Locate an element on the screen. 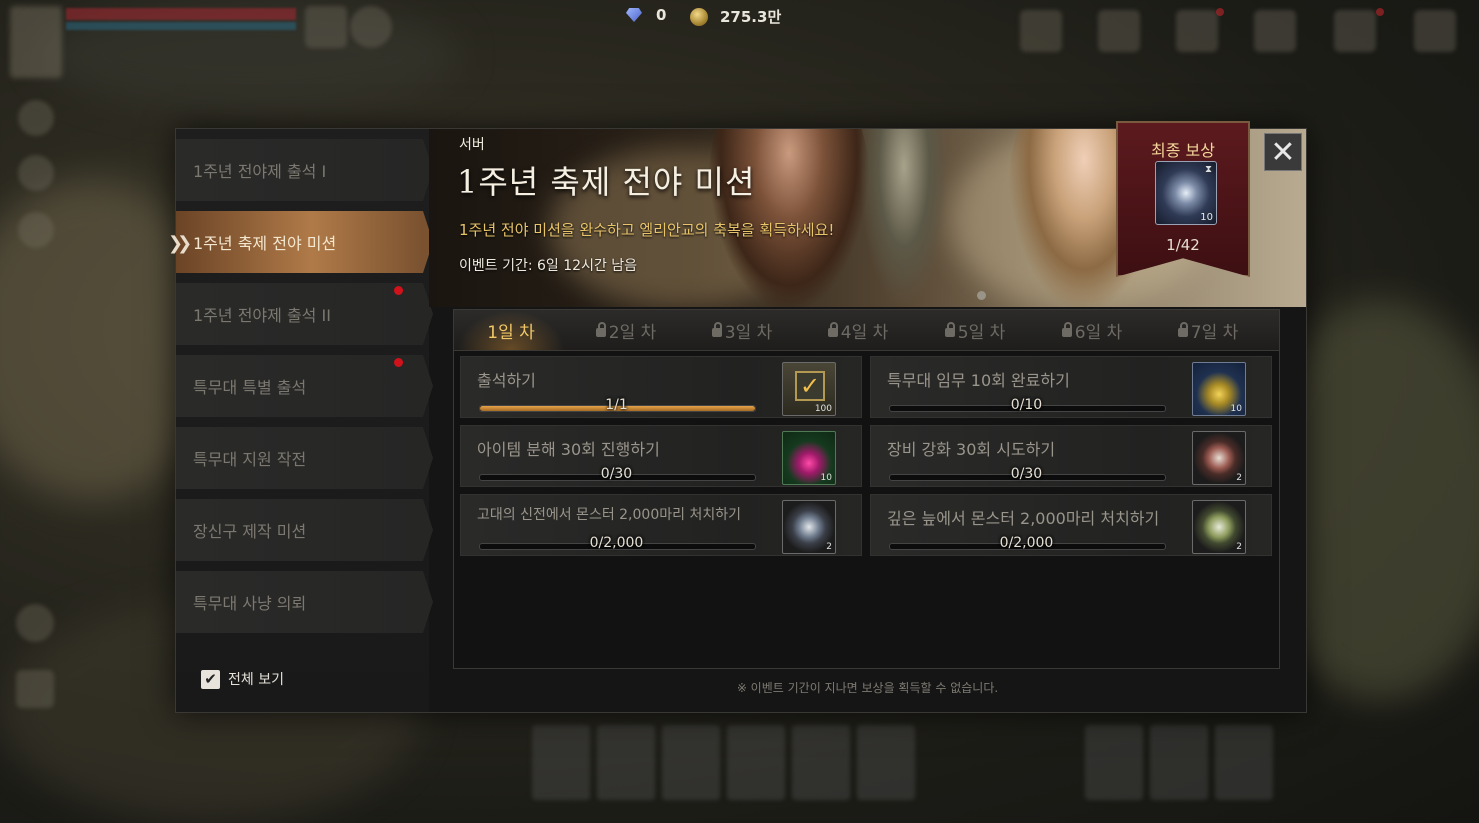 The height and width of the screenshot is (823, 1479). show-all-checkbox: ✔ is located at coordinates (210, 679).